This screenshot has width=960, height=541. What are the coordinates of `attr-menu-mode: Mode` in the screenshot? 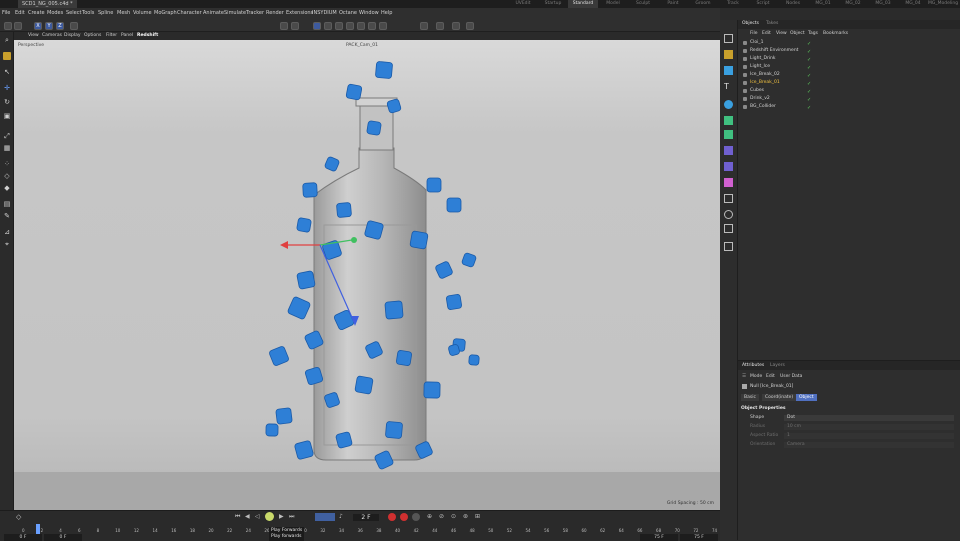 It's located at (756, 376).